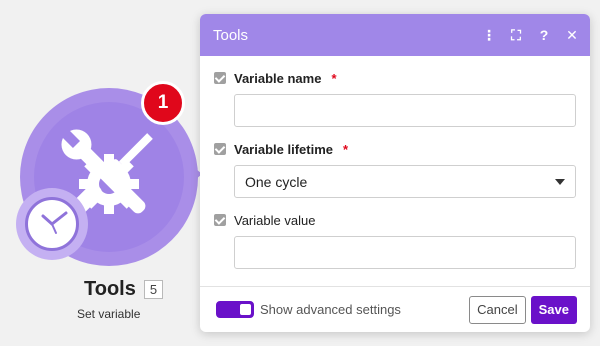 The image size is (600, 346). Describe the element at coordinates (245, 309) in the screenshot. I see `toggle-knob` at that location.